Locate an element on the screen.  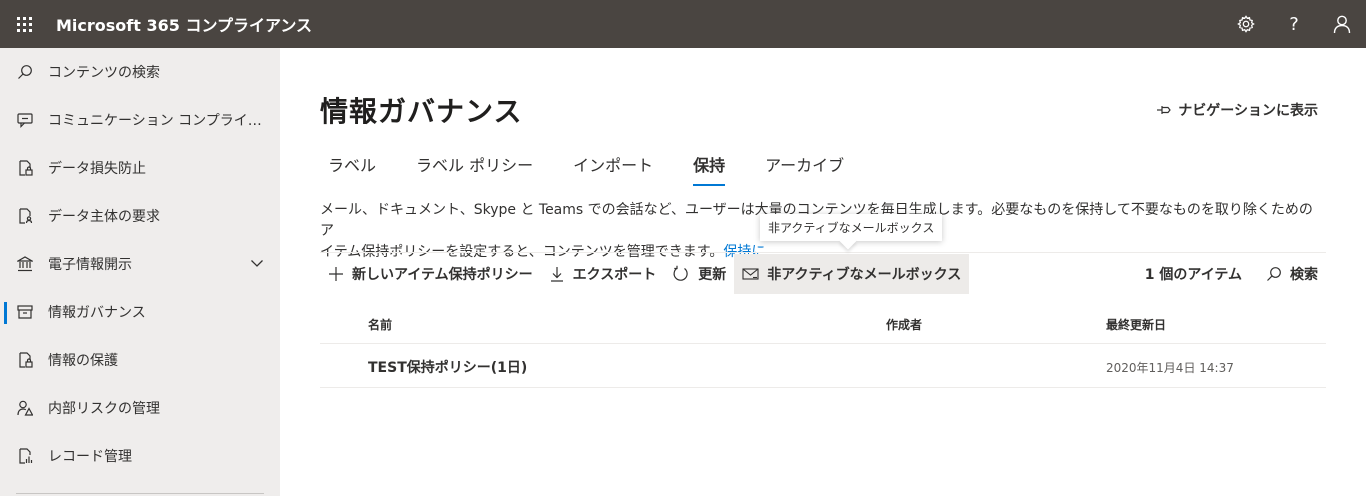
app-title: Microsoft 365 コンプライアンス is located at coordinates (184, 24).